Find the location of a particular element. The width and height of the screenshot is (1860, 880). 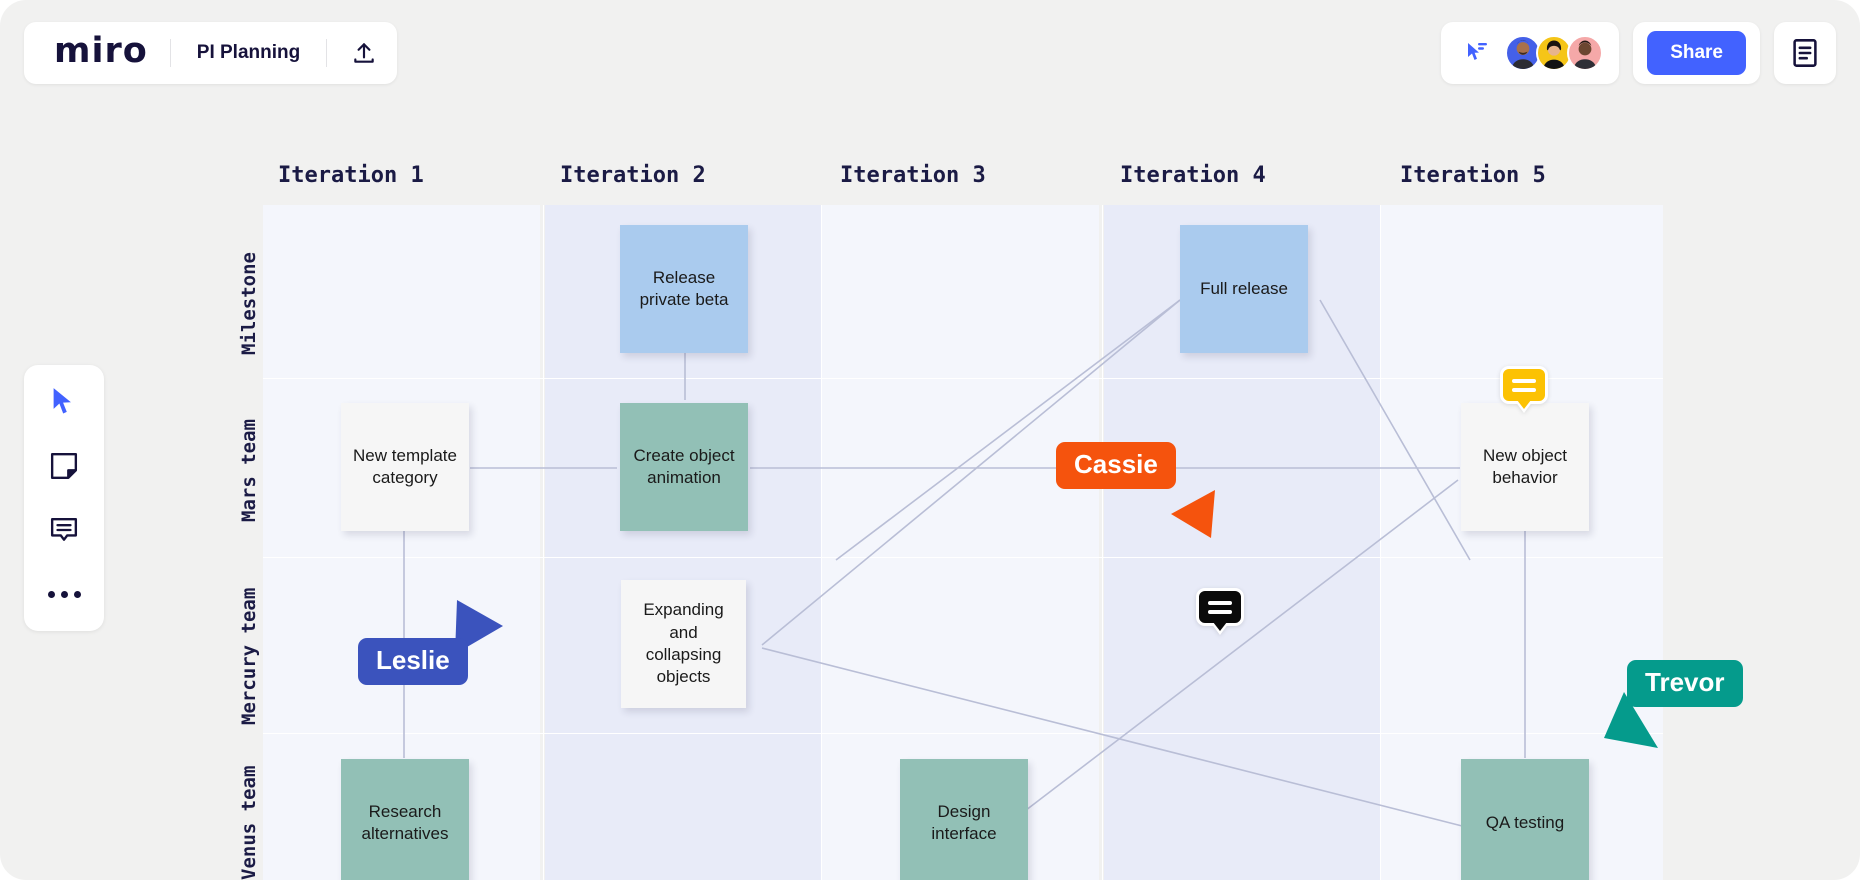

upload-button is located at coordinates (364, 53).